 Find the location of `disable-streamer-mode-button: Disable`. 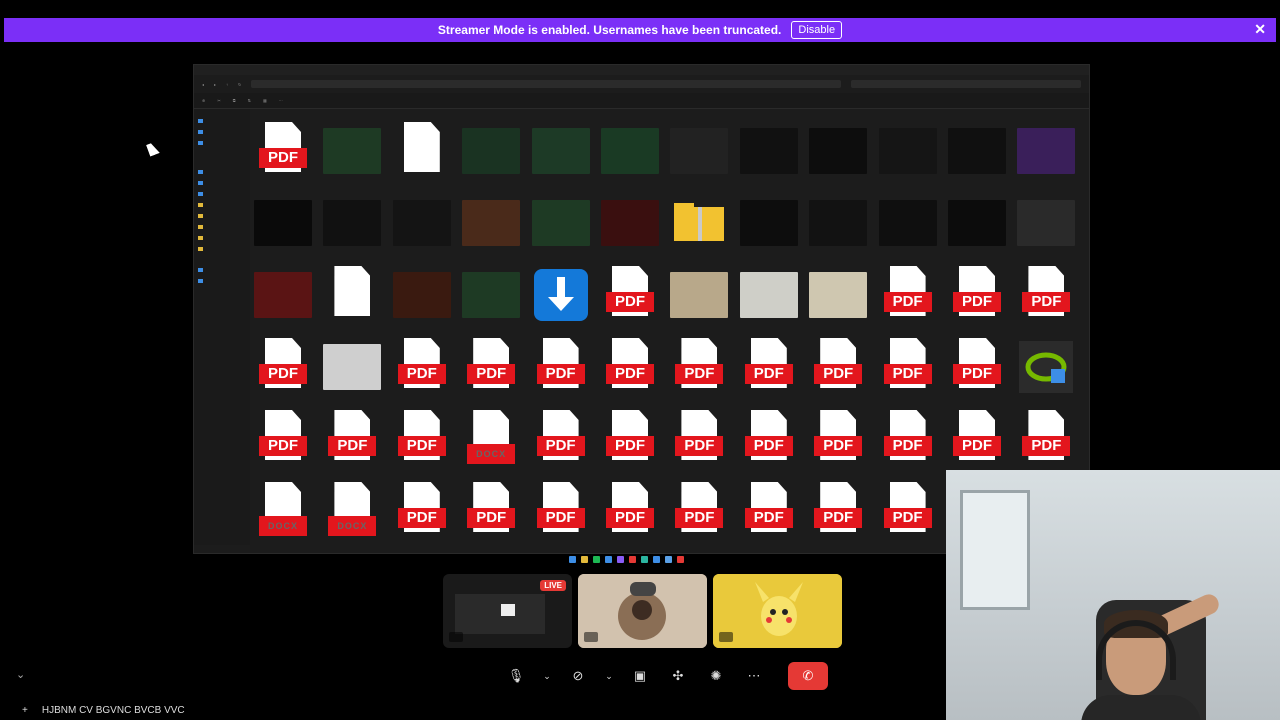

disable-streamer-mode-button: Disable is located at coordinates (817, 30).